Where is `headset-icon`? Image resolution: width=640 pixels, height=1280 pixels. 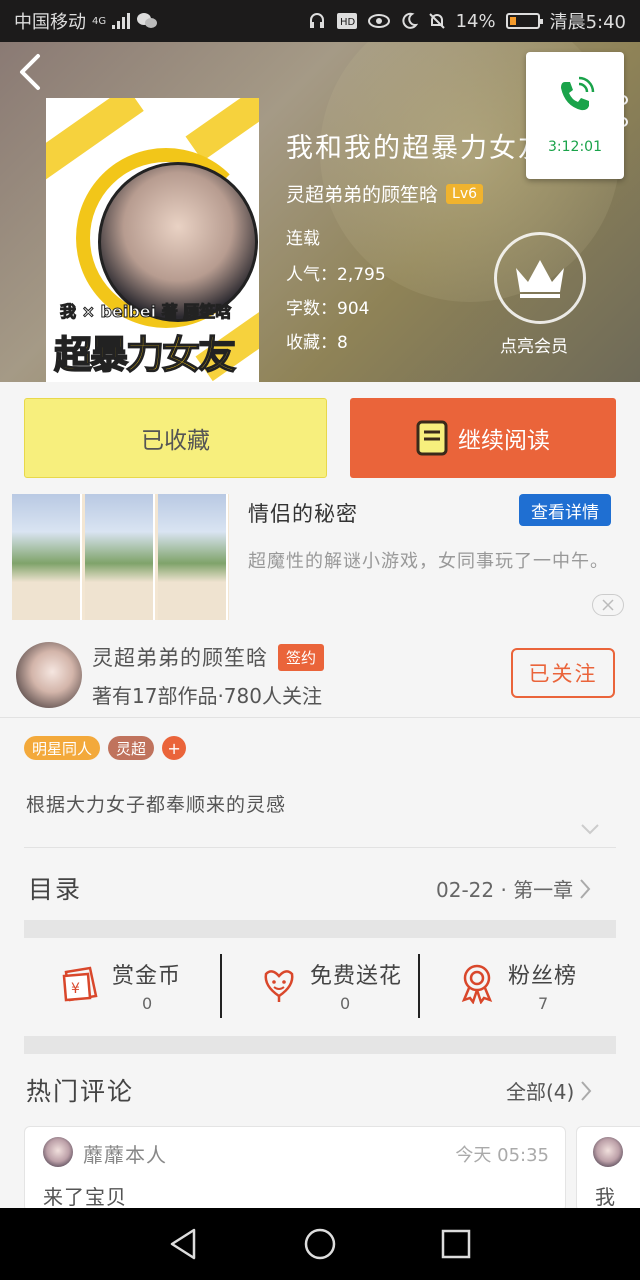 headset-icon is located at coordinates (316, 20).